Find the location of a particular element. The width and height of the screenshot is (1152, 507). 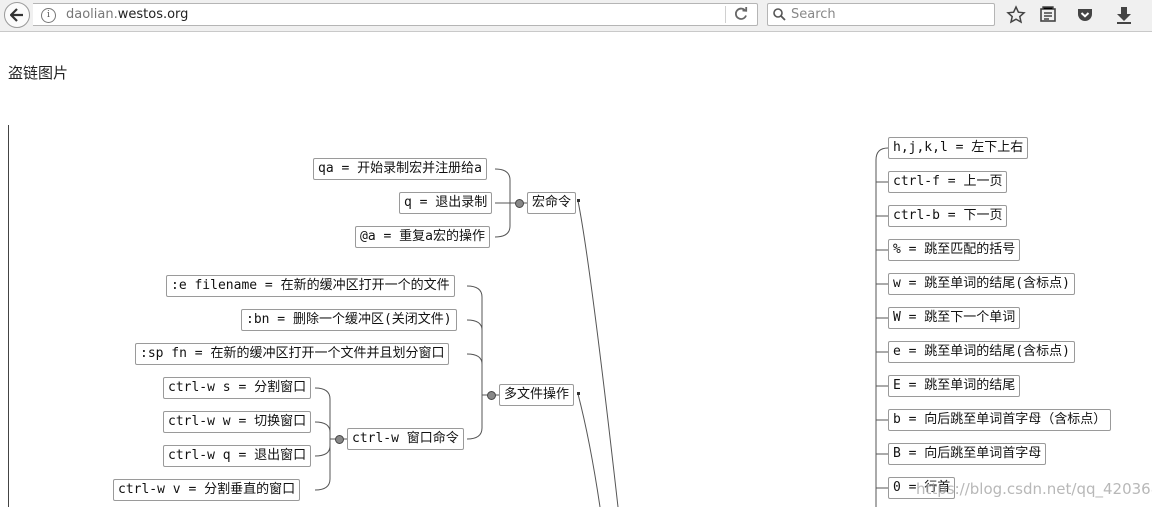

movement-item: h,j,k,l = 左下上右 is located at coordinates (958, 148).